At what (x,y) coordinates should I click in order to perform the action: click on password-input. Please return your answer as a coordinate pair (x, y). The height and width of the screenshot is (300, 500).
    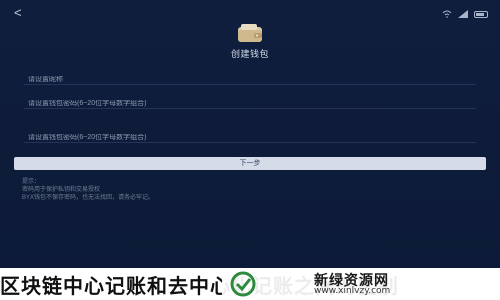
    Looking at the image, I should click on (252, 103).